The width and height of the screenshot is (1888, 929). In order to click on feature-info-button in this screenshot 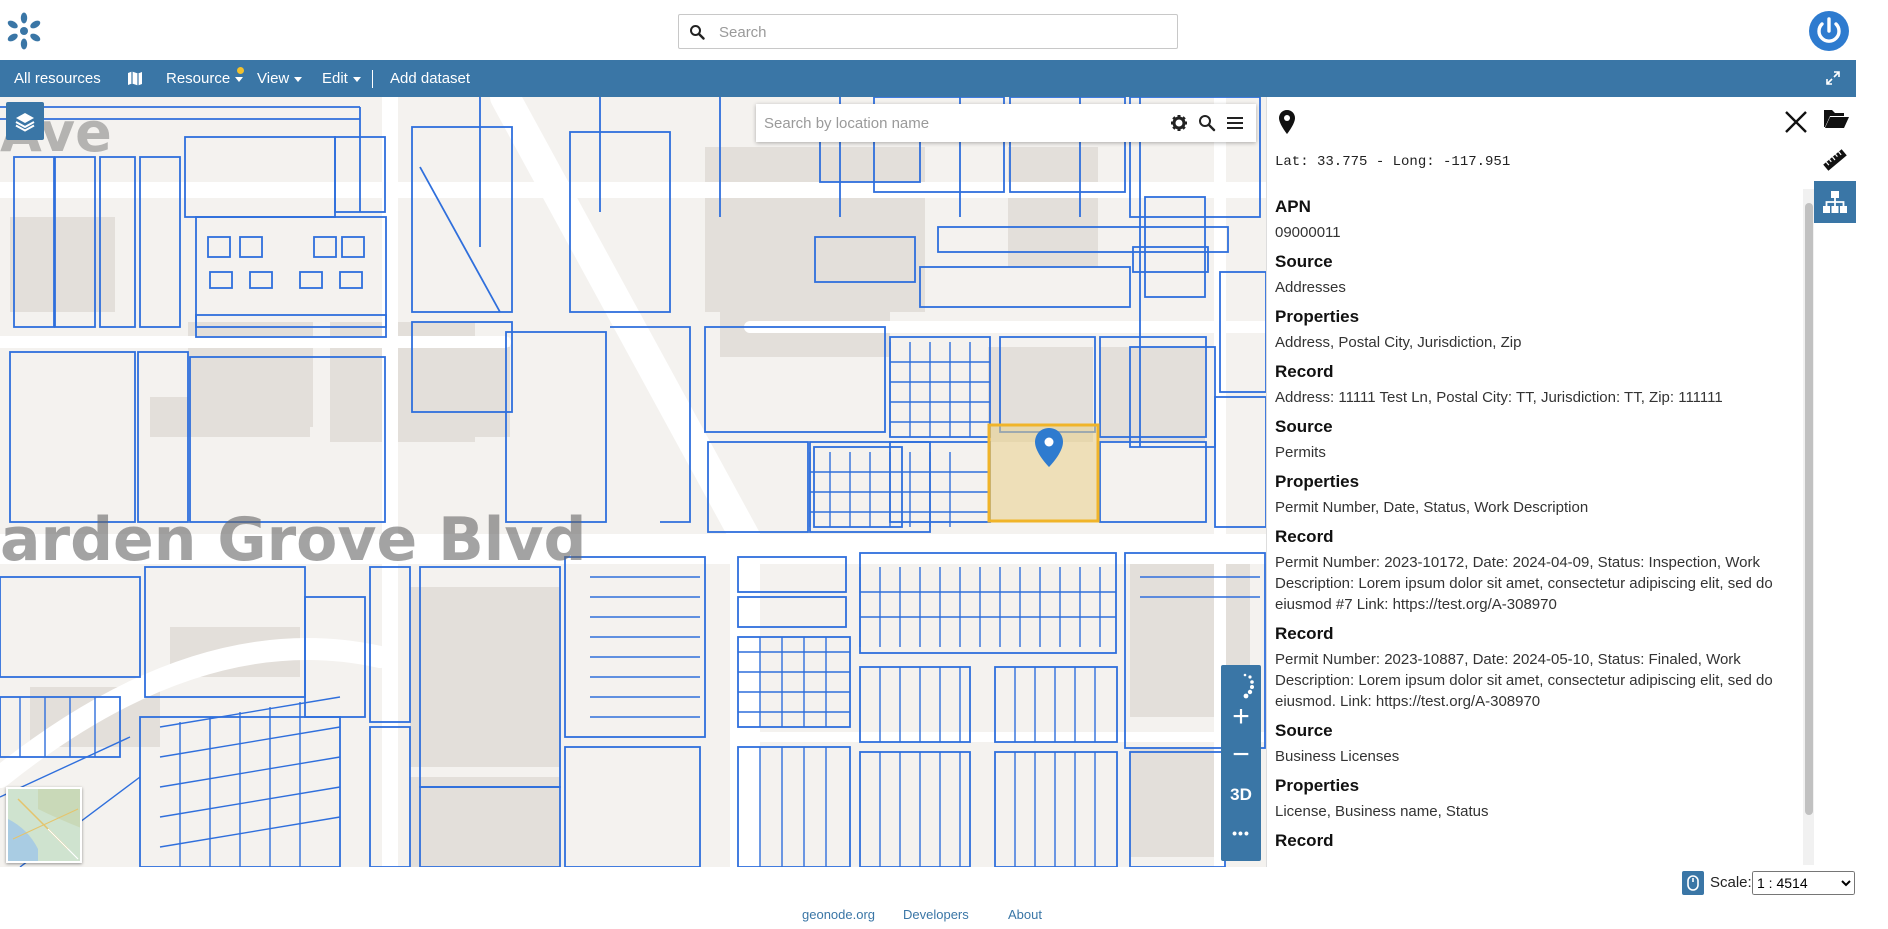, I will do `click(1835, 202)`.